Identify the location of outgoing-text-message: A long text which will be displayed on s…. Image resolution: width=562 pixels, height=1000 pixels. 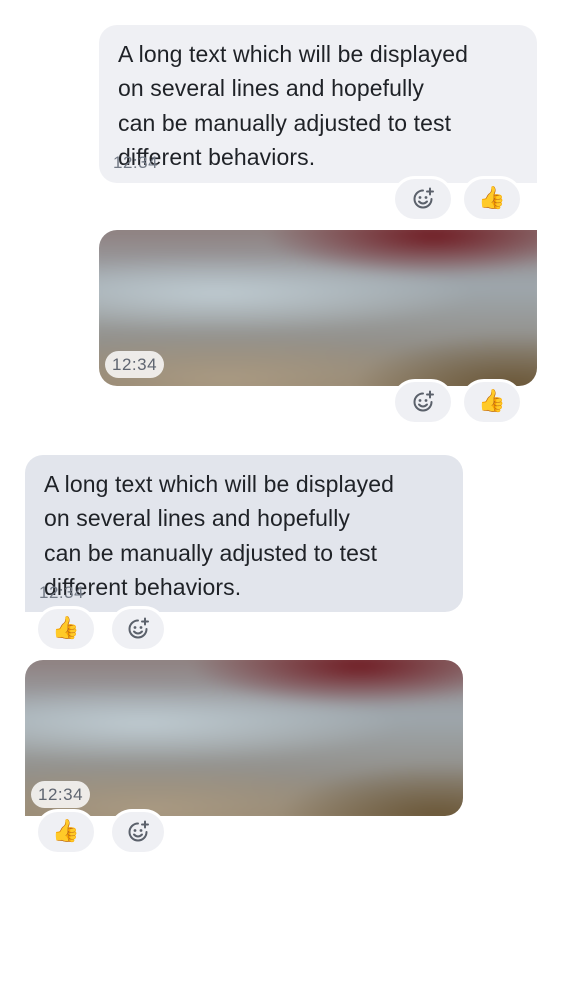
(318, 104).